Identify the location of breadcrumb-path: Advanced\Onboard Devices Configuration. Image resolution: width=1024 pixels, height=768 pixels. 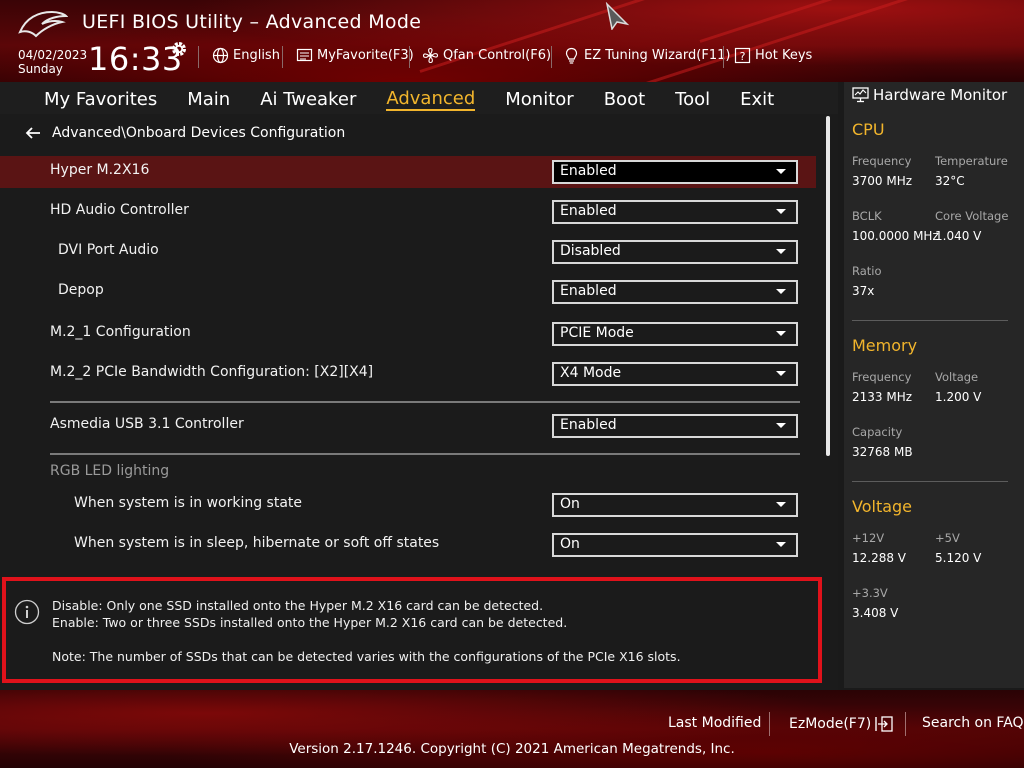
(199, 133).